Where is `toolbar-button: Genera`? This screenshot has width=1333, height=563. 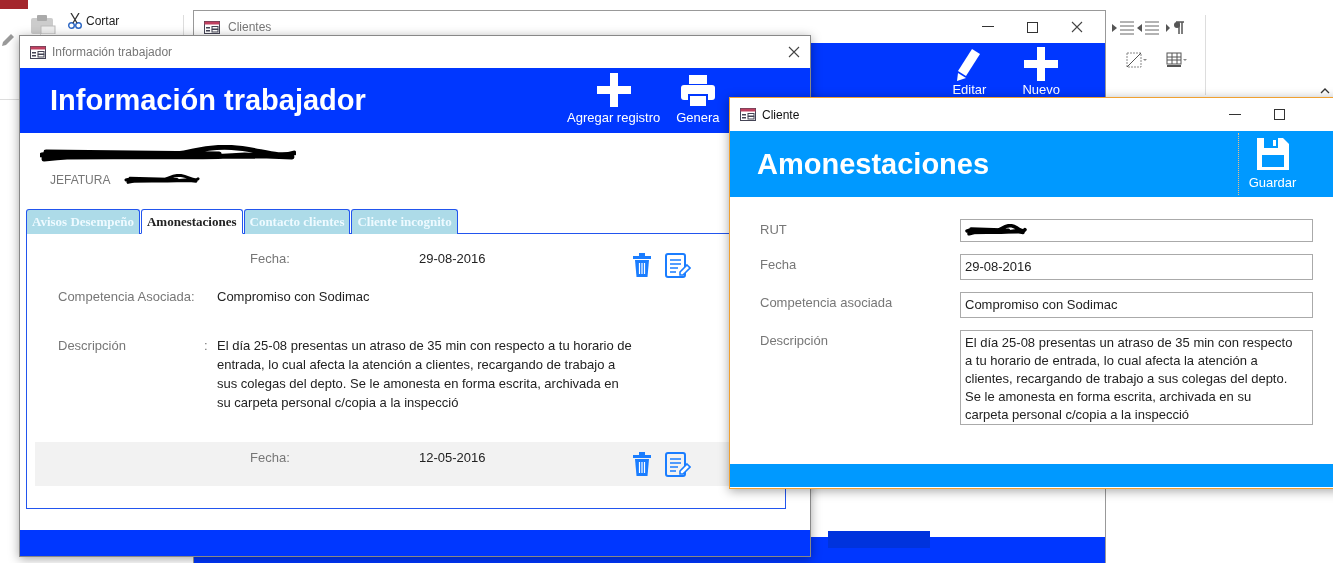 toolbar-button: Genera is located at coordinates (698, 100).